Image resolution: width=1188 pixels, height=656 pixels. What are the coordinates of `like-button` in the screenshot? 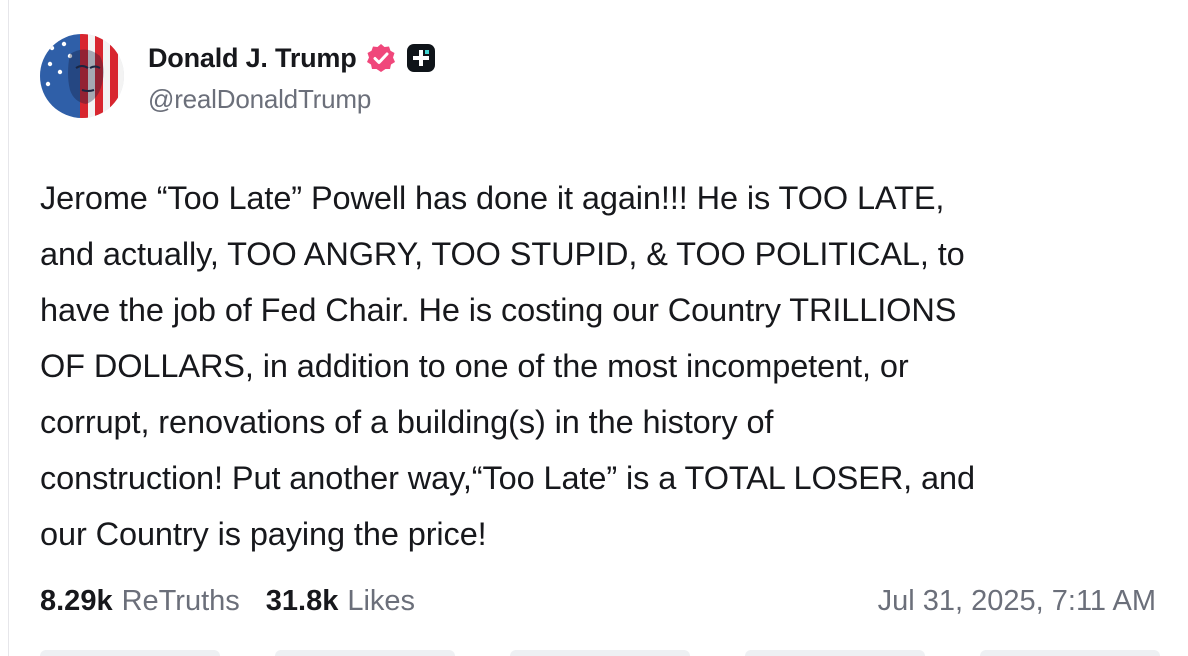 It's located at (600, 653).